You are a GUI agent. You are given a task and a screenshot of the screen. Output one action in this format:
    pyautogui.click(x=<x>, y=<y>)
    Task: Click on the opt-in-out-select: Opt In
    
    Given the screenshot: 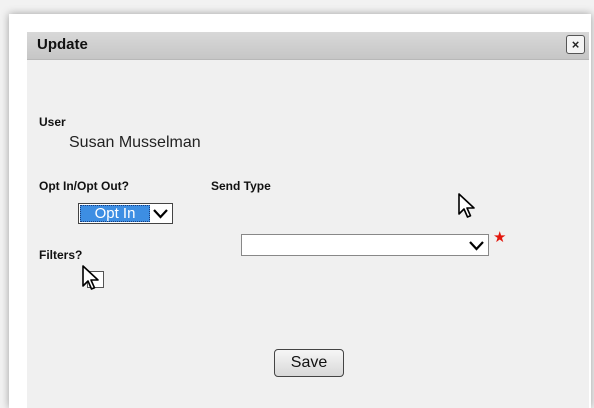 What is the action you would take?
    pyautogui.click(x=125, y=213)
    